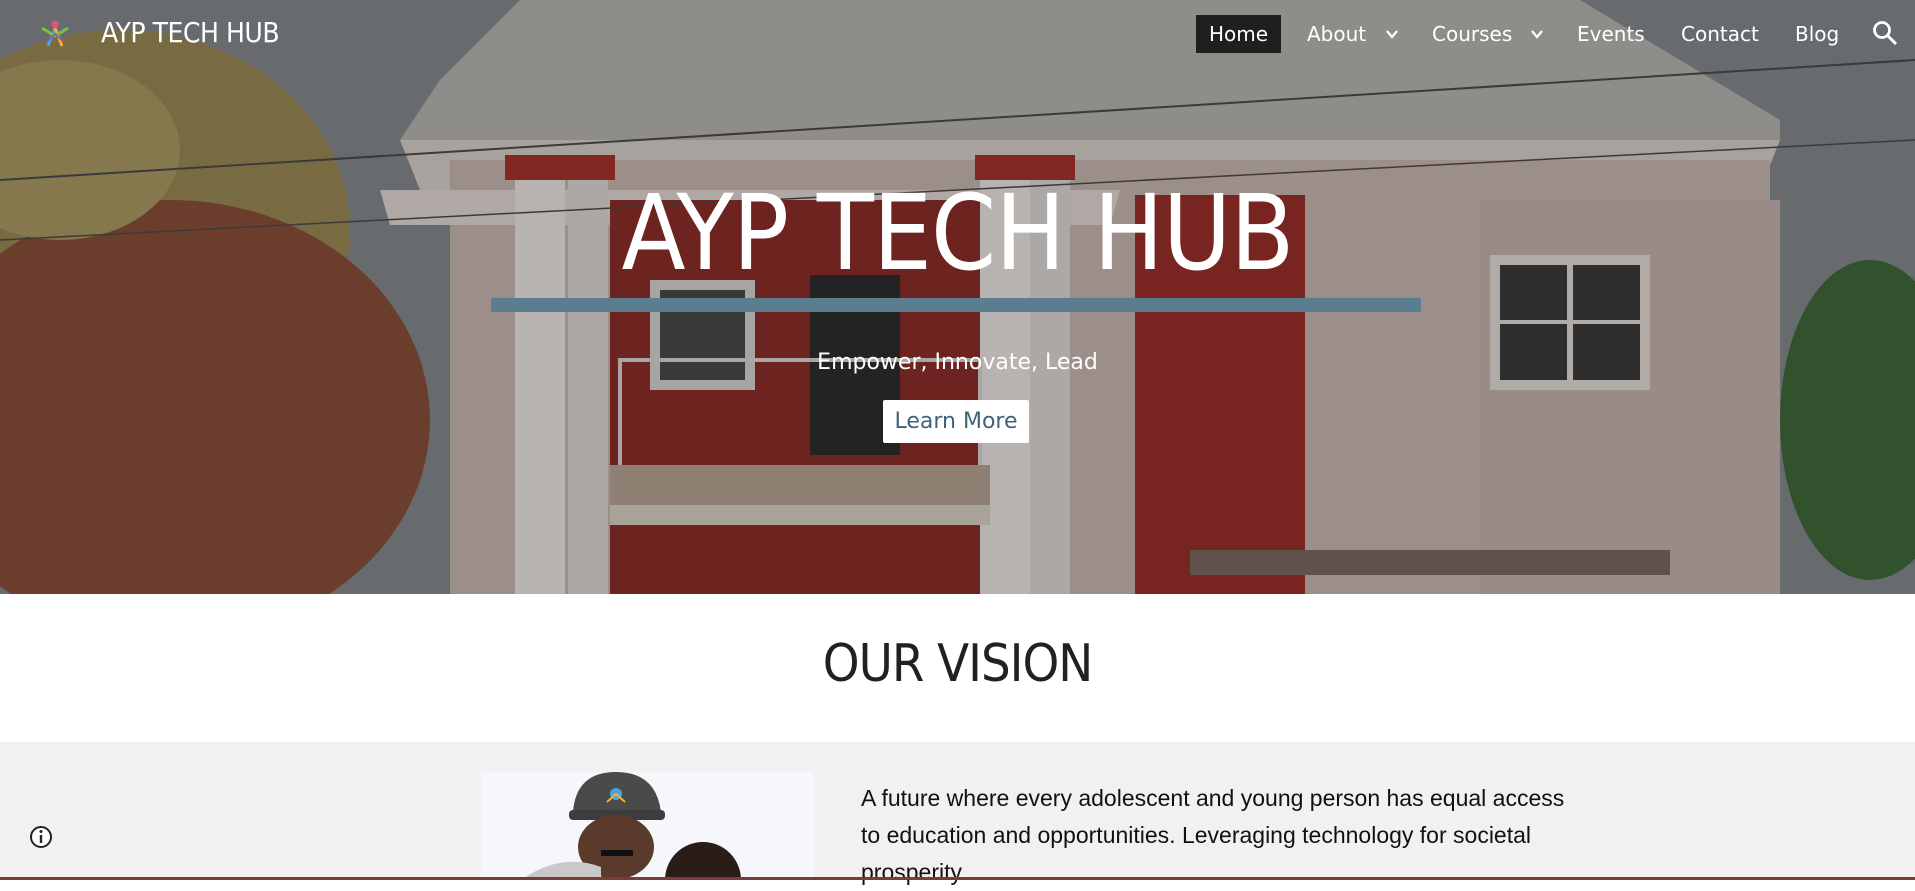  What do you see at coordinates (55, 33) in the screenshot?
I see `site-logo` at bounding box center [55, 33].